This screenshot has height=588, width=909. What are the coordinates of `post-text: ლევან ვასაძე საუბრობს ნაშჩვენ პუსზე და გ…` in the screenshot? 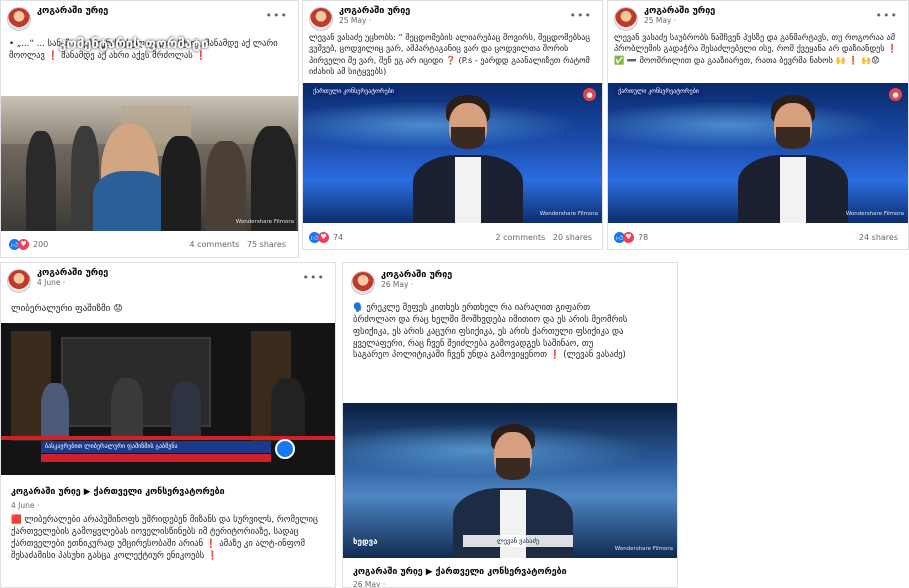 It's located at (756, 48).